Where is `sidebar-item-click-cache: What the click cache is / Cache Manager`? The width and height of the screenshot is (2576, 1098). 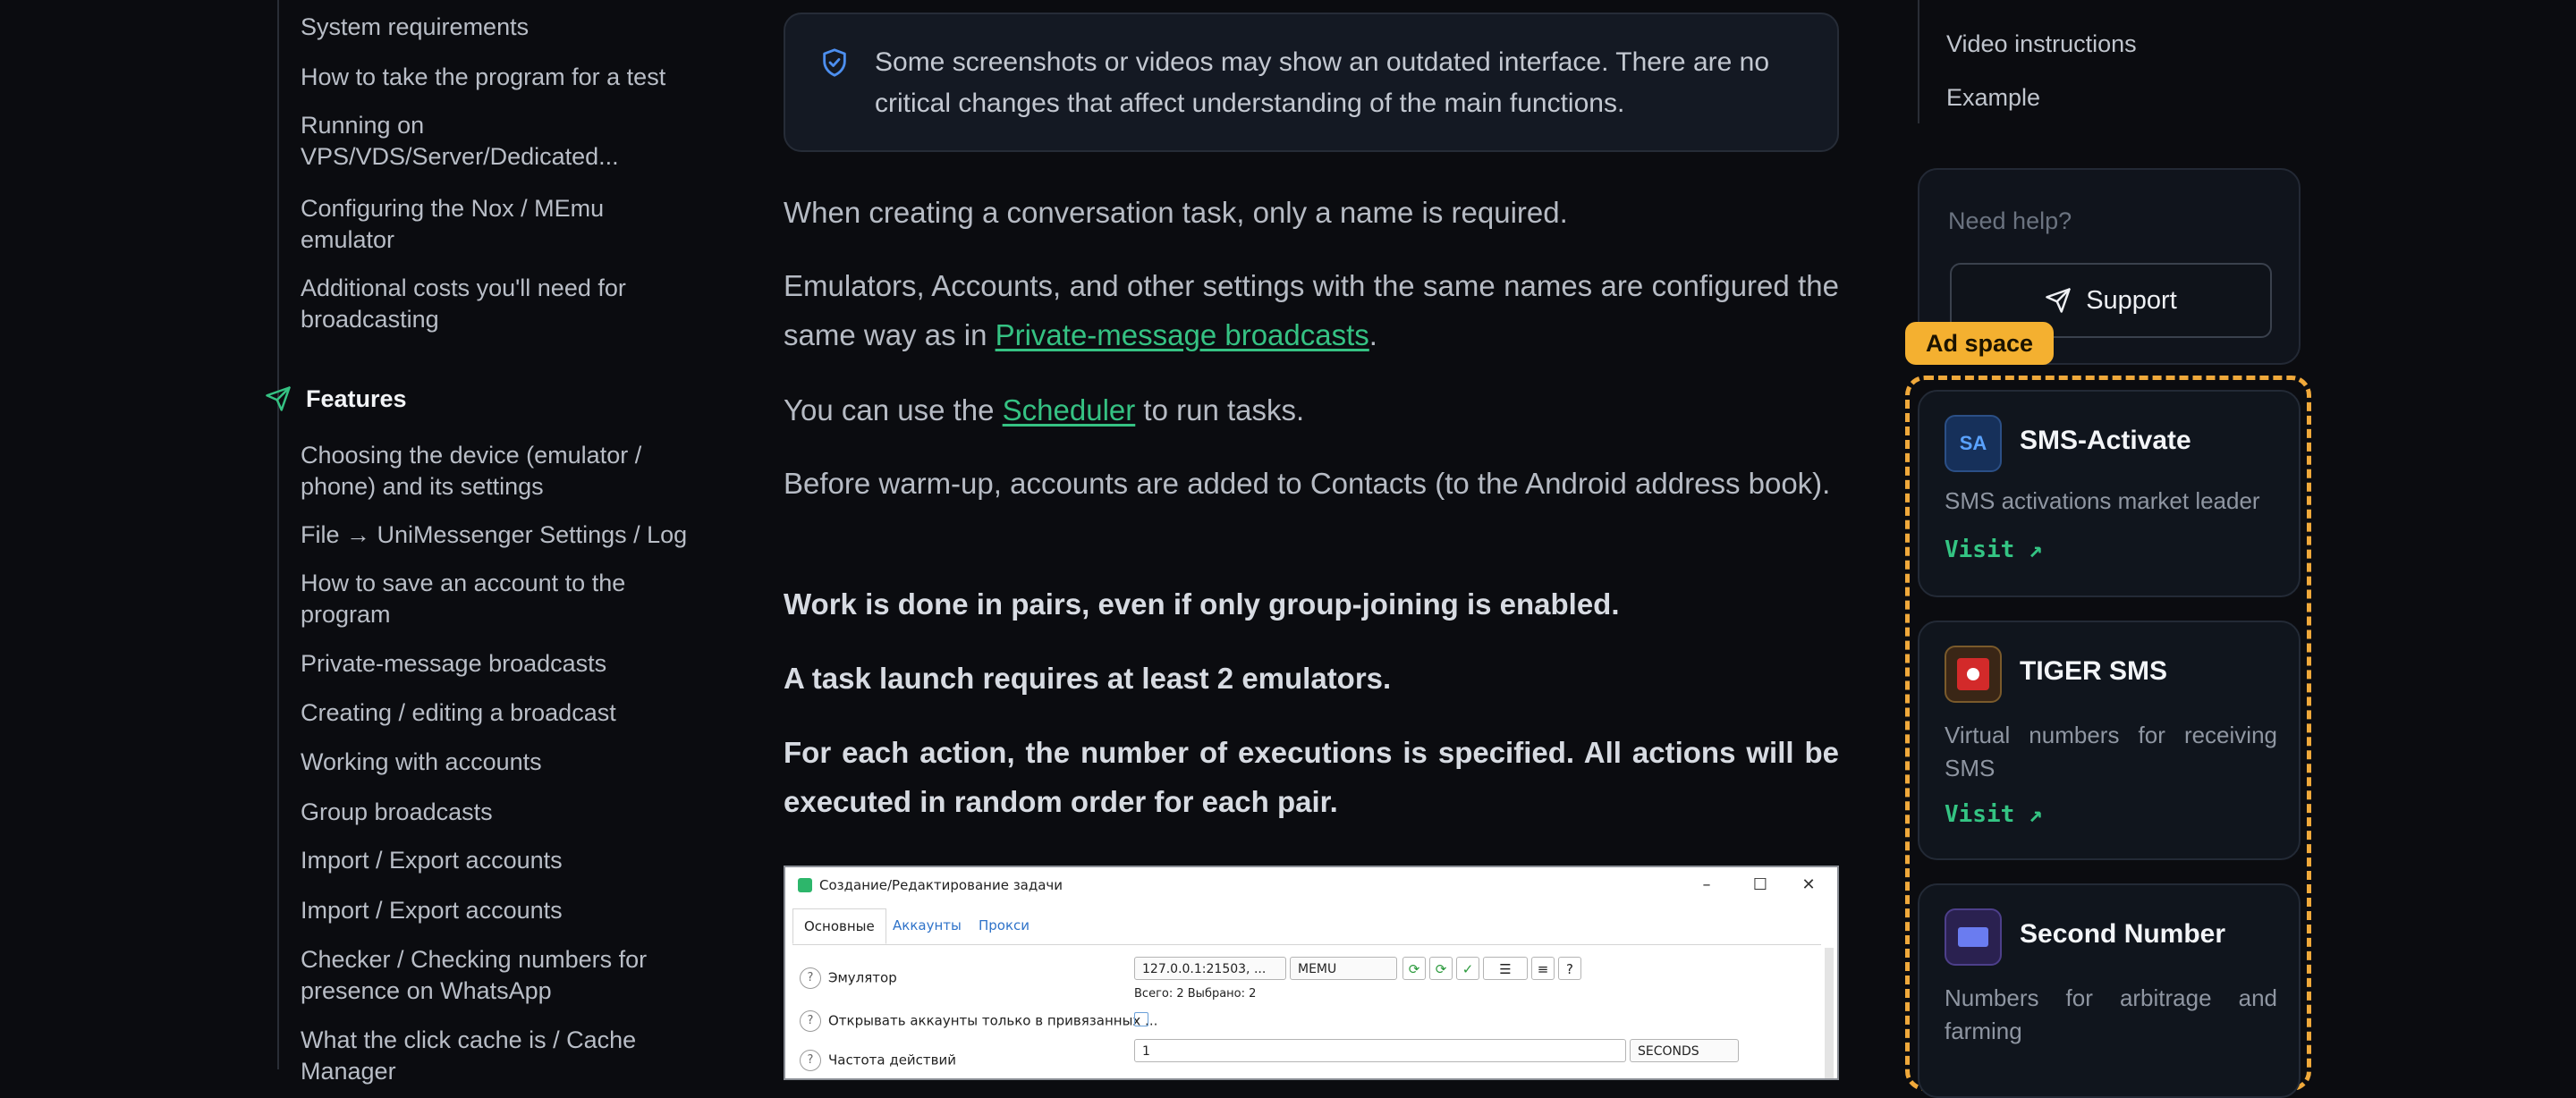
sidebar-item-click-cache: What the click cache is / Cache Manager is located at coordinates (488, 1056).